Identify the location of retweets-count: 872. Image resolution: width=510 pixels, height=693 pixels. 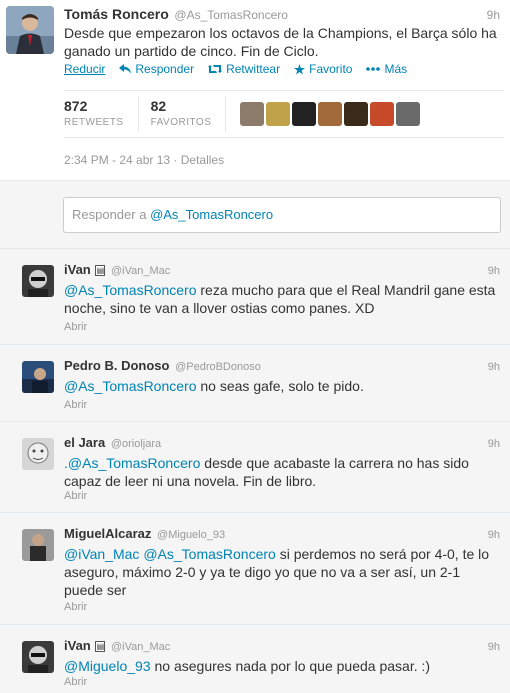
(76, 106).